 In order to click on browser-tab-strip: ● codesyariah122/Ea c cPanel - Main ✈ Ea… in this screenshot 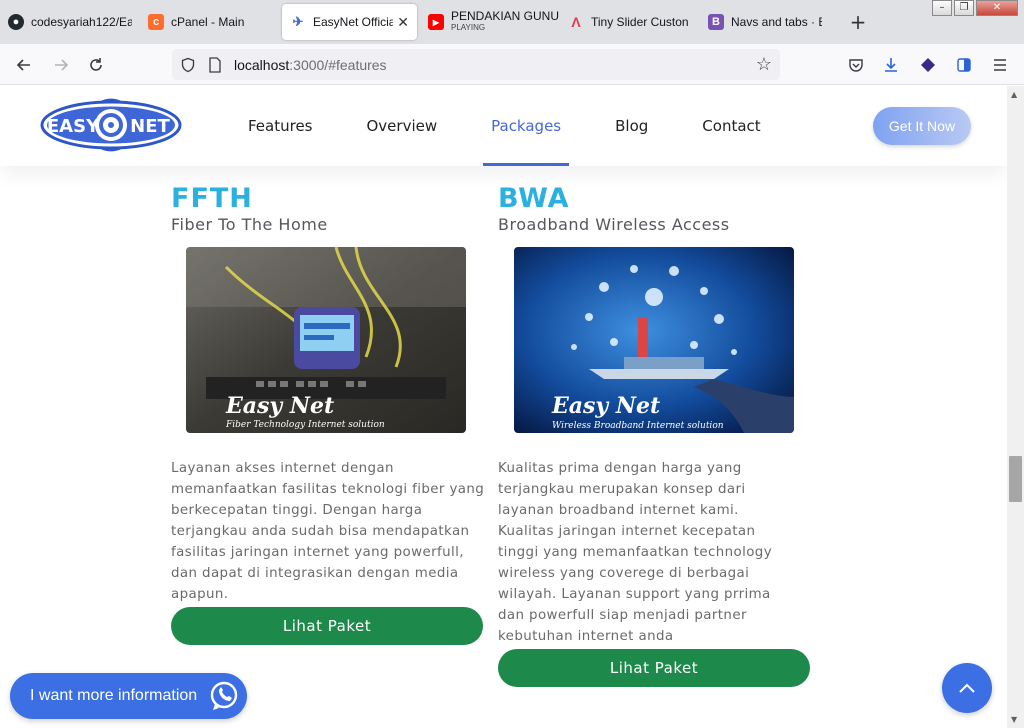, I will do `click(512, 22)`.